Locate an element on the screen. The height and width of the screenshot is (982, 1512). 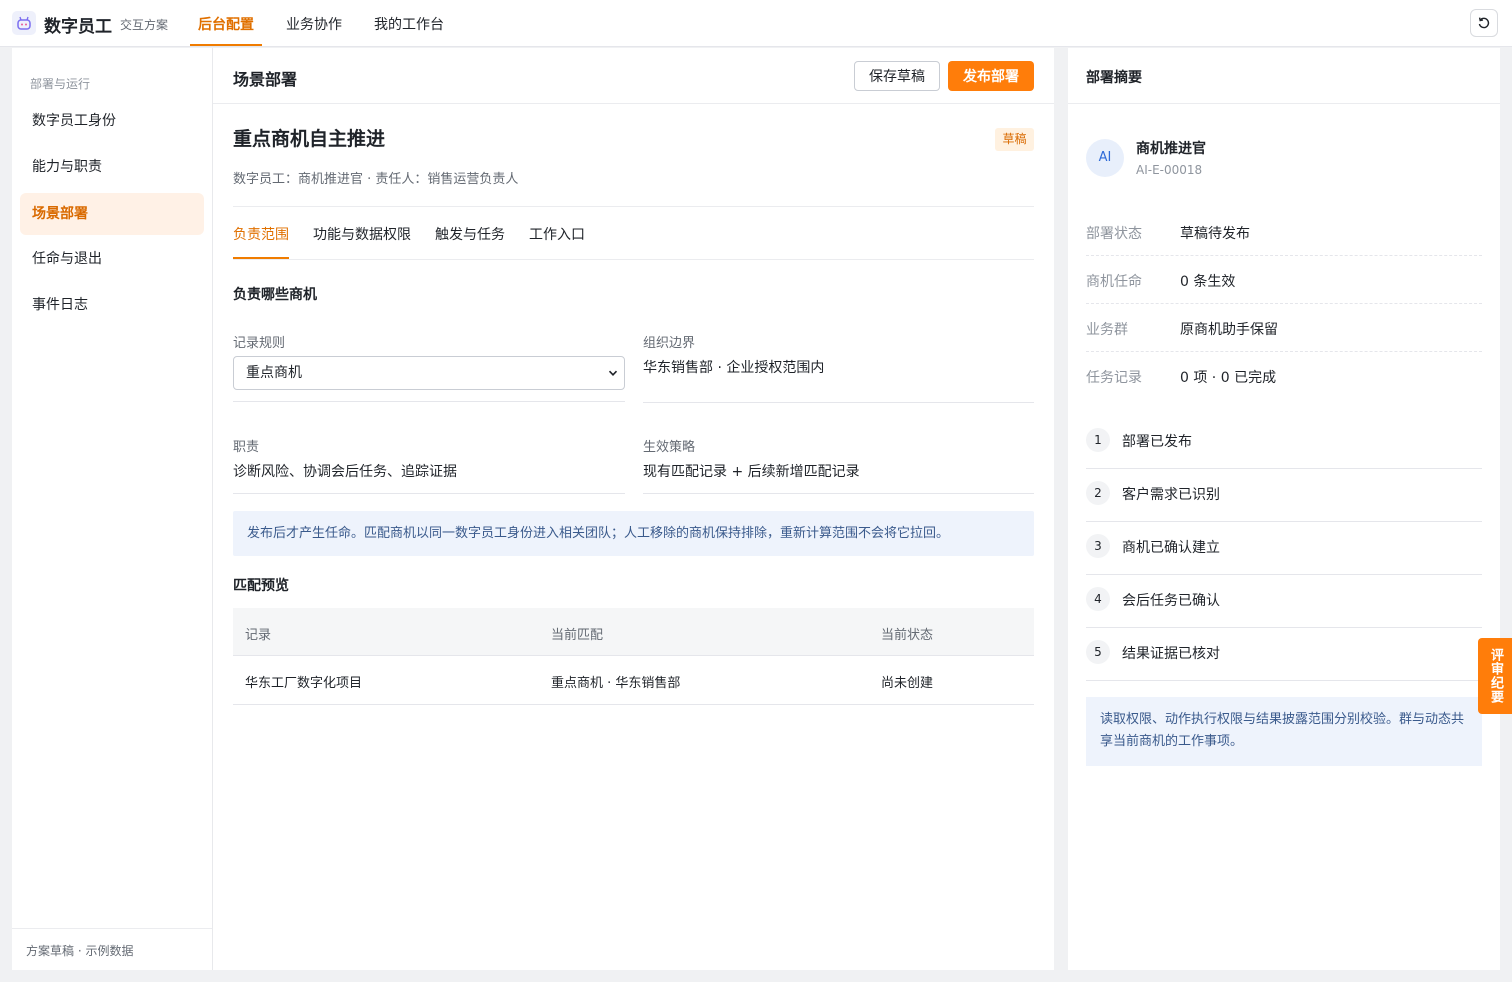
info-value: 0 条生效 is located at coordinates (1208, 282).